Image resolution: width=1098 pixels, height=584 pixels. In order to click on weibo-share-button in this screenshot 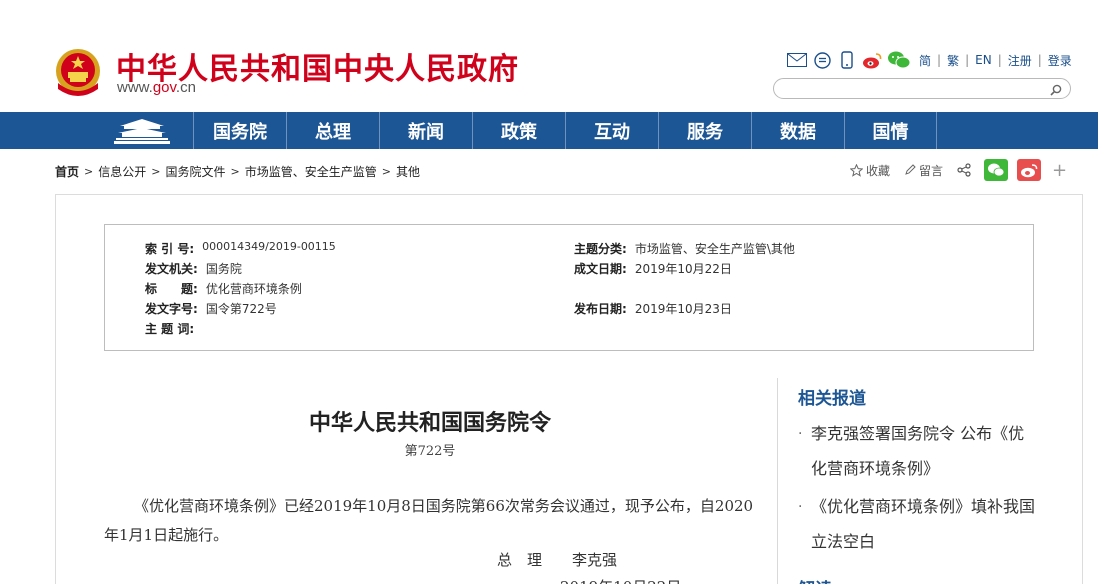, I will do `click(1029, 170)`.